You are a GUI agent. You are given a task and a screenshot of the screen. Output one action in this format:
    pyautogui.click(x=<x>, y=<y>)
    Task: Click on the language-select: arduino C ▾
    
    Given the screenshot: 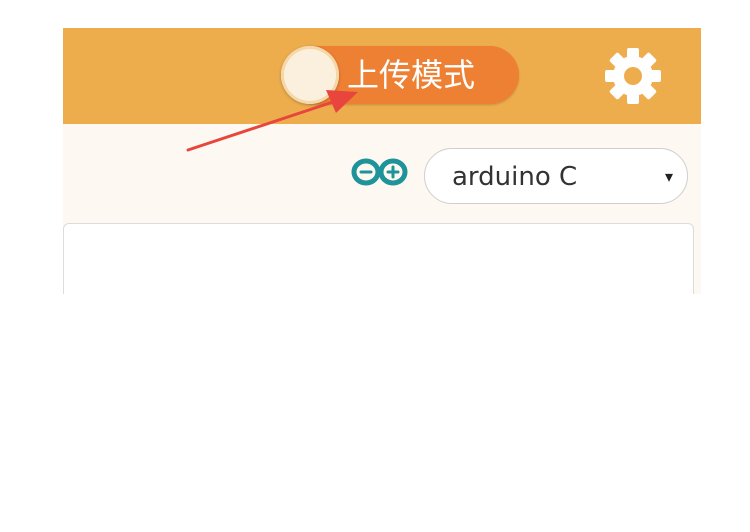 What is the action you would take?
    pyautogui.click(x=556, y=176)
    